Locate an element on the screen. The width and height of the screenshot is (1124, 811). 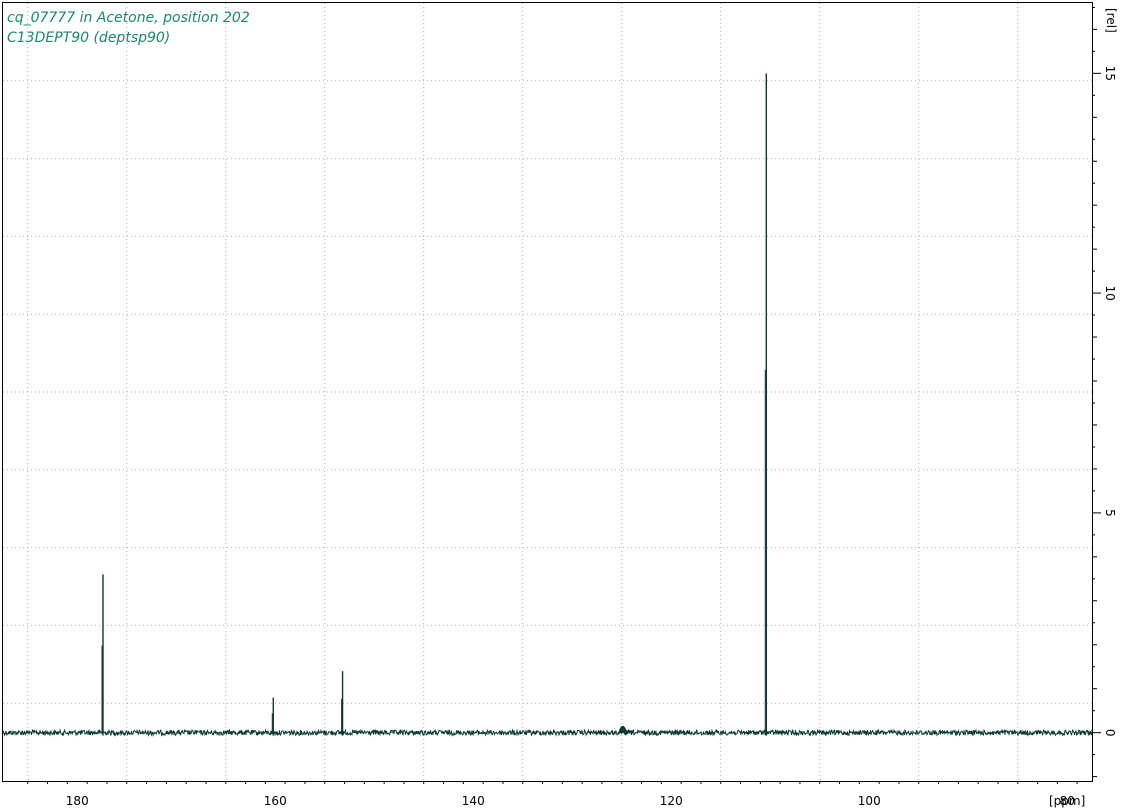
x-tick-label: 100 is located at coordinates (869, 801).